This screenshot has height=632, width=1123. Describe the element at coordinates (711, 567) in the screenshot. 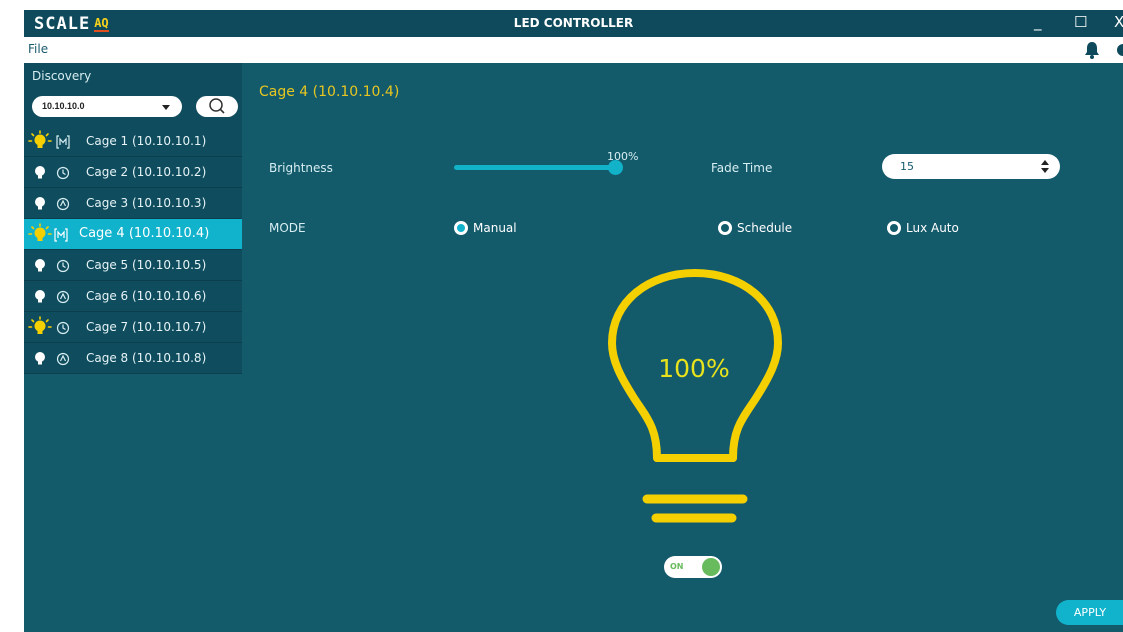

I see `toggle-knob` at that location.